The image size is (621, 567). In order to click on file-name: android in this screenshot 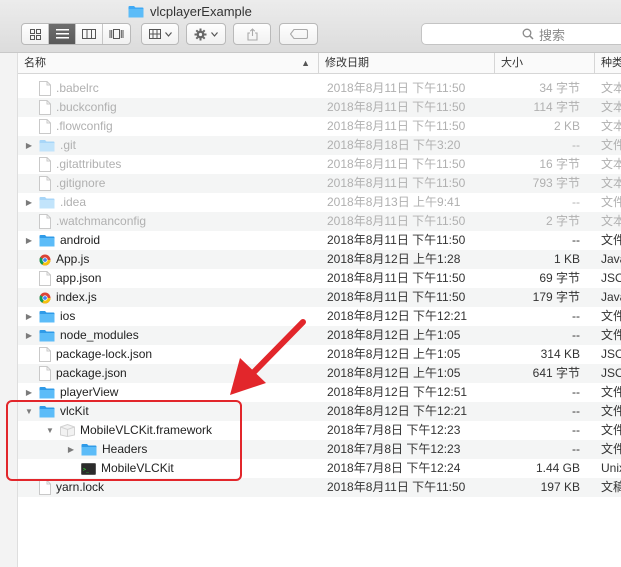, I will do `click(80, 240)`.